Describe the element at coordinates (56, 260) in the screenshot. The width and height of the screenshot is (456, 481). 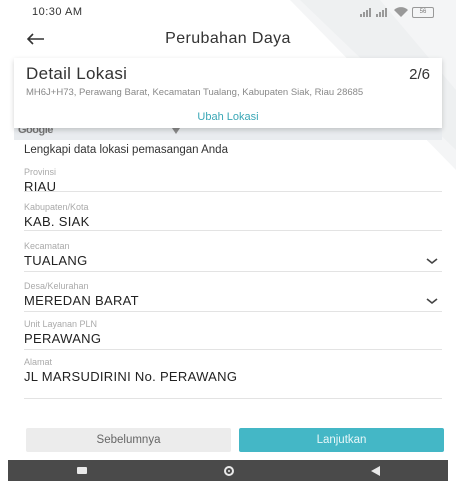
I see `field-value: TUALANG` at that location.